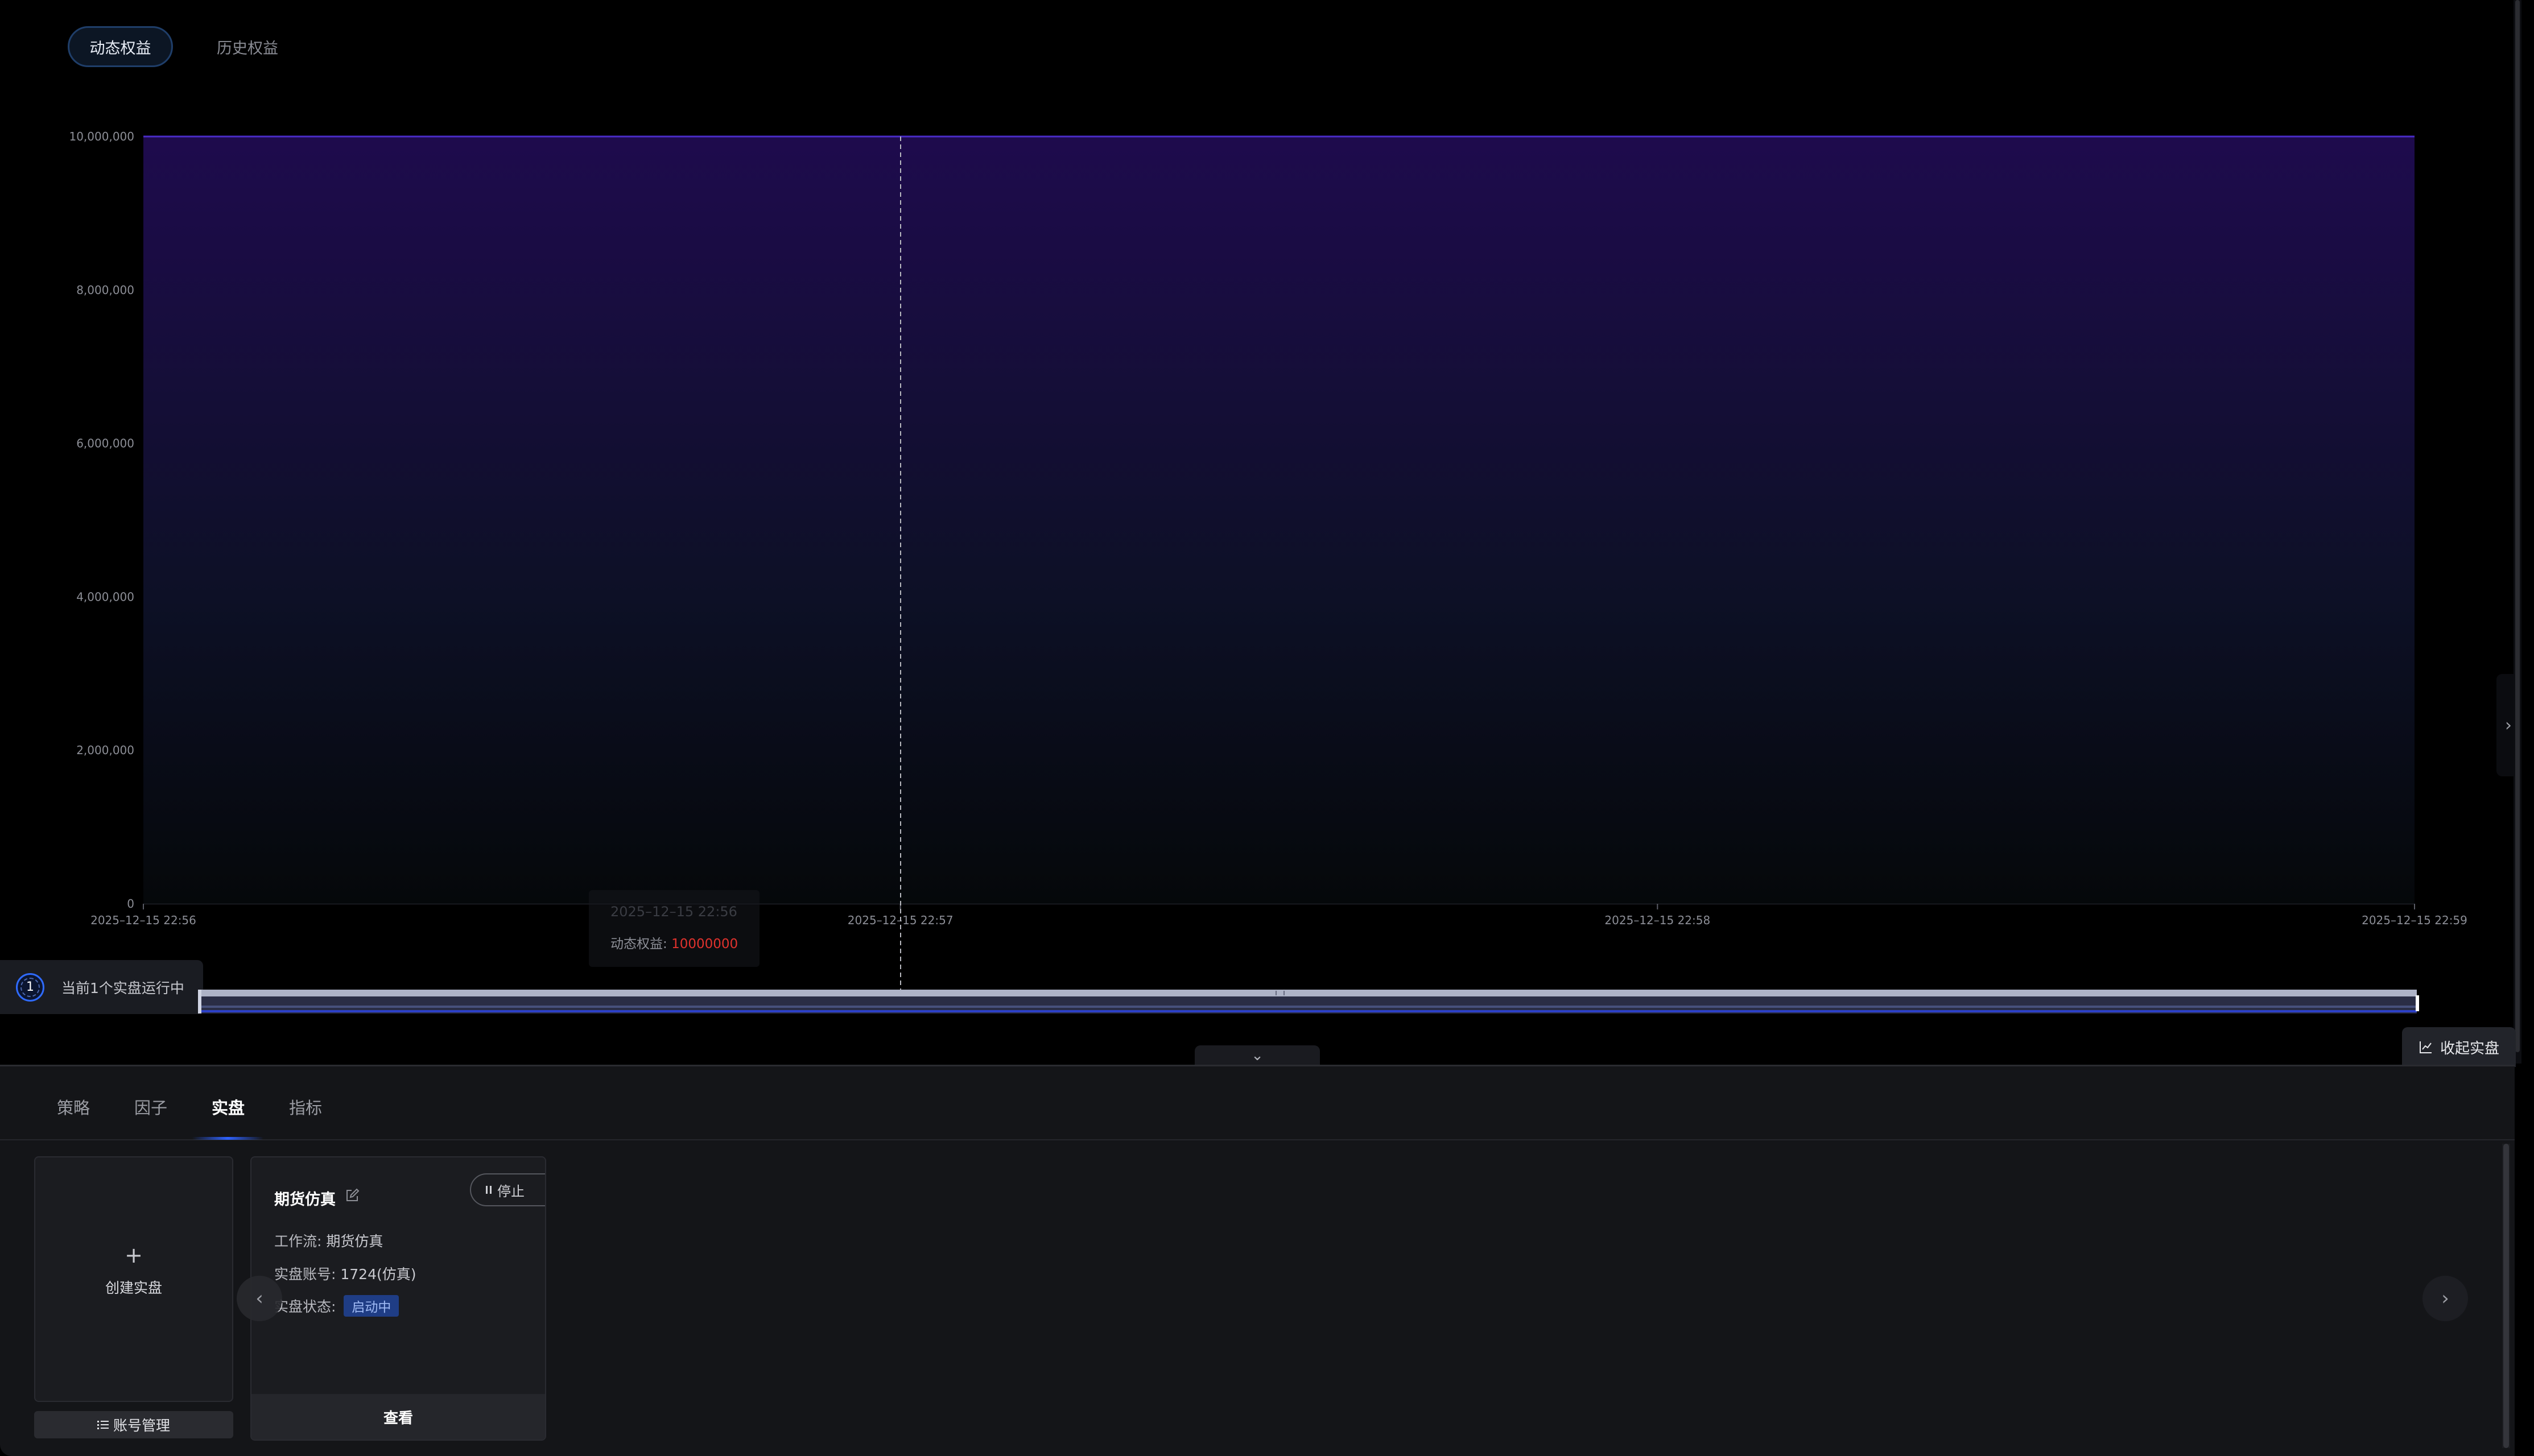  I want to click on running-status: 1 当前1个实盘运行中, so click(101, 987).